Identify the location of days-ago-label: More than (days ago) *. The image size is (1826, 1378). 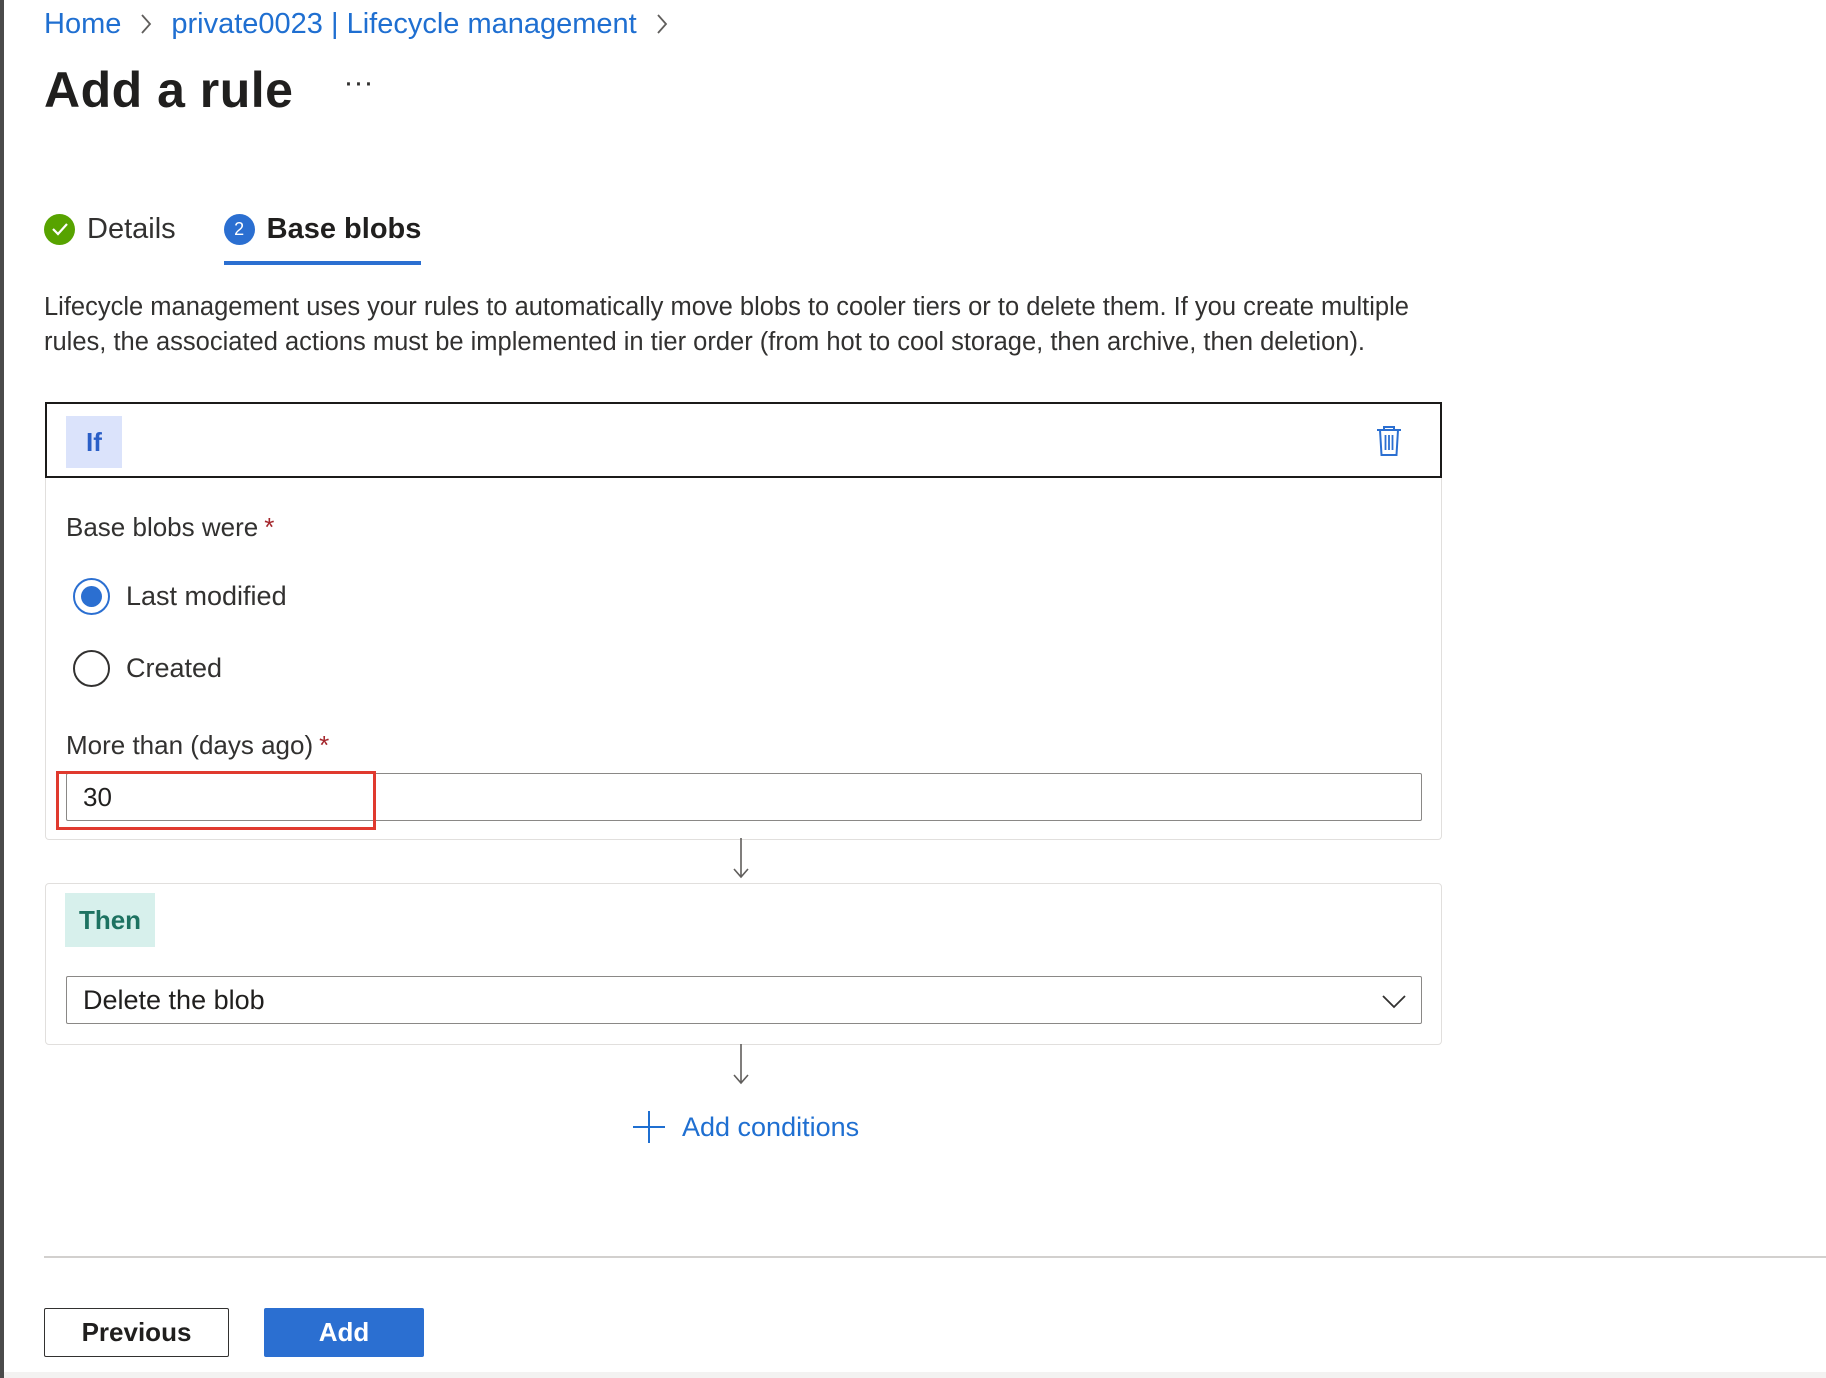
(197, 745).